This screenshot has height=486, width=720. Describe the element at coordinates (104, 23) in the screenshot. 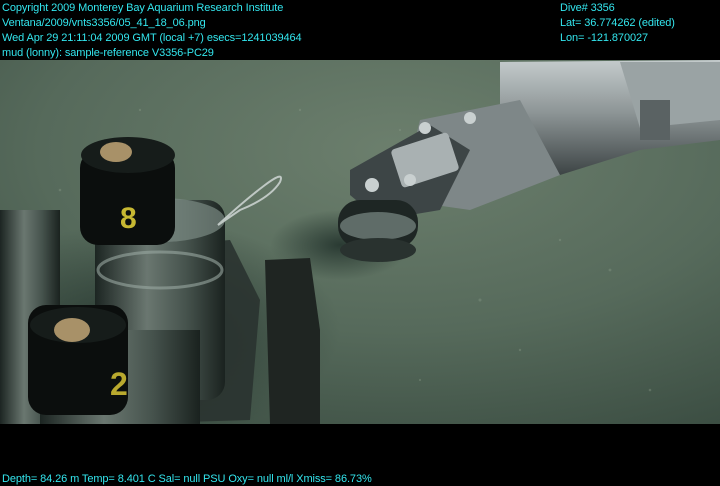

I see `file-path-text: Ventana/2009/vnts3356/05_41_18_06.png` at that location.